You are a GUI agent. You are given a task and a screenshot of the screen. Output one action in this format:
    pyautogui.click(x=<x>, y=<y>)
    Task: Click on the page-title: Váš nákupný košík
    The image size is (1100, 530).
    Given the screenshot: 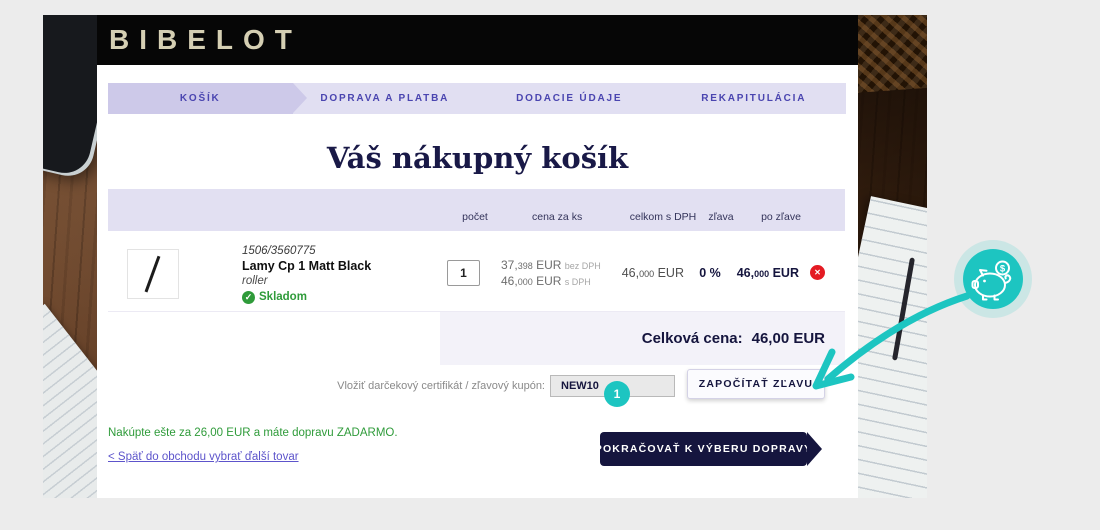 What is the action you would take?
    pyautogui.click(x=477, y=158)
    